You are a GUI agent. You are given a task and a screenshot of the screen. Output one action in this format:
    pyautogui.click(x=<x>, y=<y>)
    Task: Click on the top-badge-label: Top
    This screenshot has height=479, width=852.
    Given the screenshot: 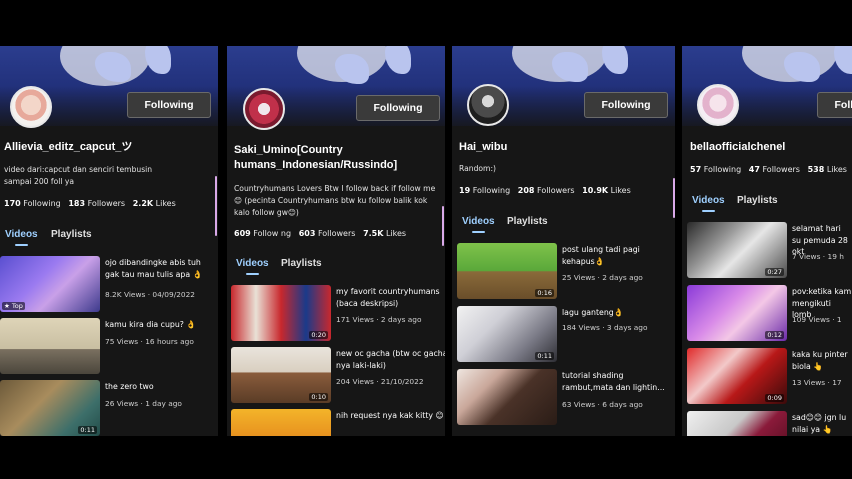 What is the action you would take?
    pyautogui.click(x=17, y=306)
    